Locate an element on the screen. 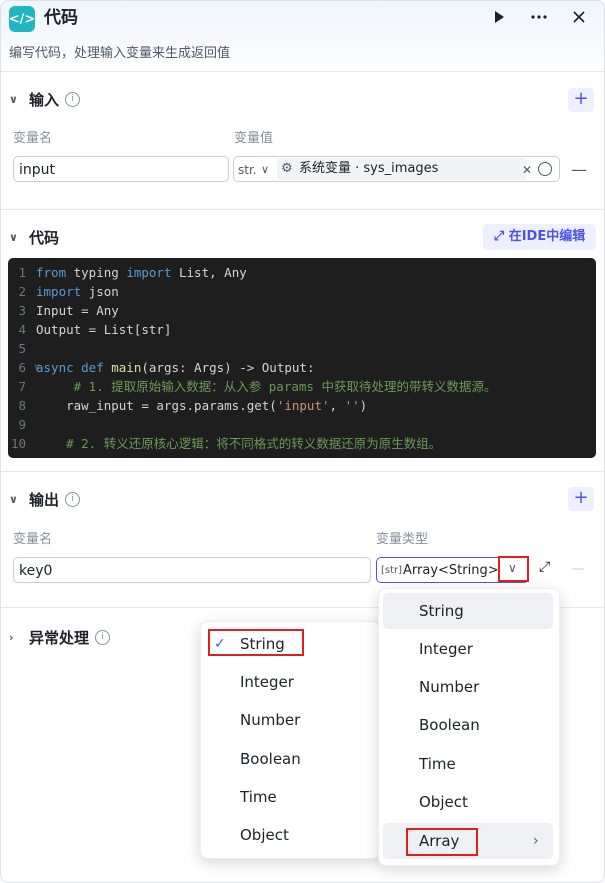 The height and width of the screenshot is (883, 605). chevron-right-icon: › is located at coordinates (11, 637).